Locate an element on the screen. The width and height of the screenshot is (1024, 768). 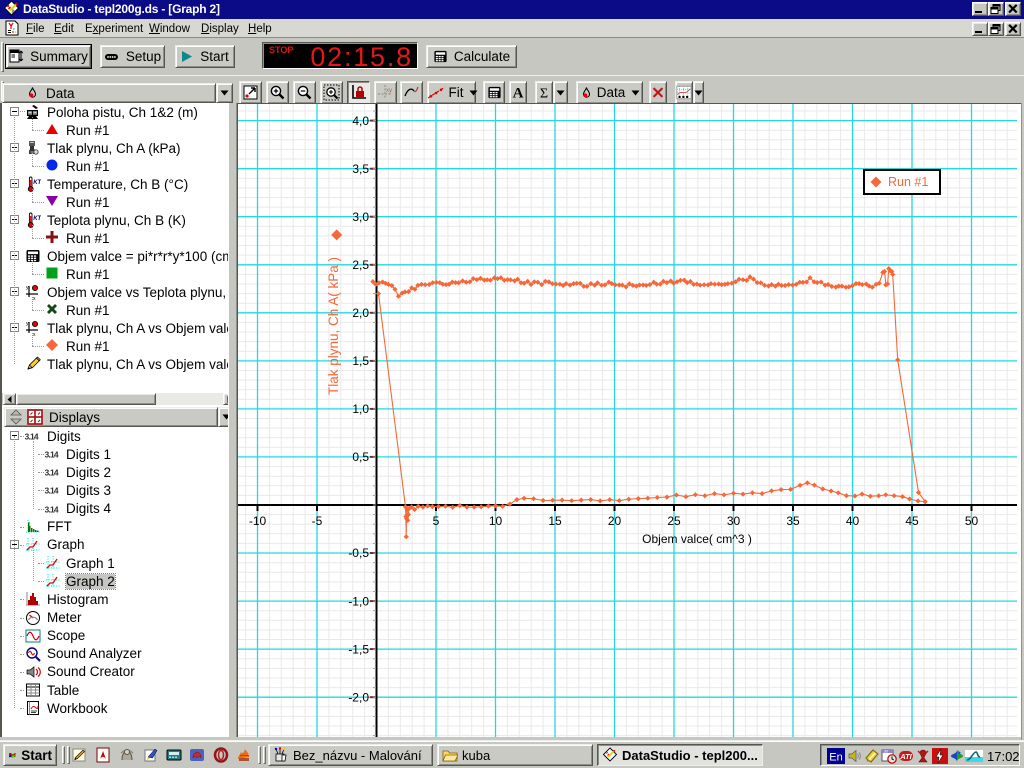
svg-text: ATI is located at coordinates (905, 756).